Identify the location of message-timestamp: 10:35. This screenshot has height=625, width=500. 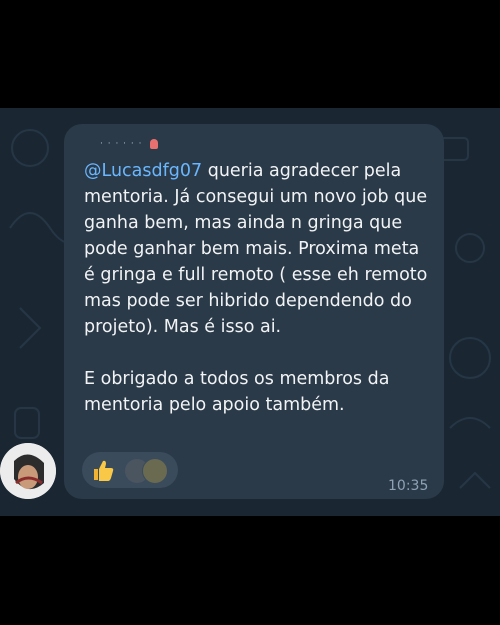
(408, 486).